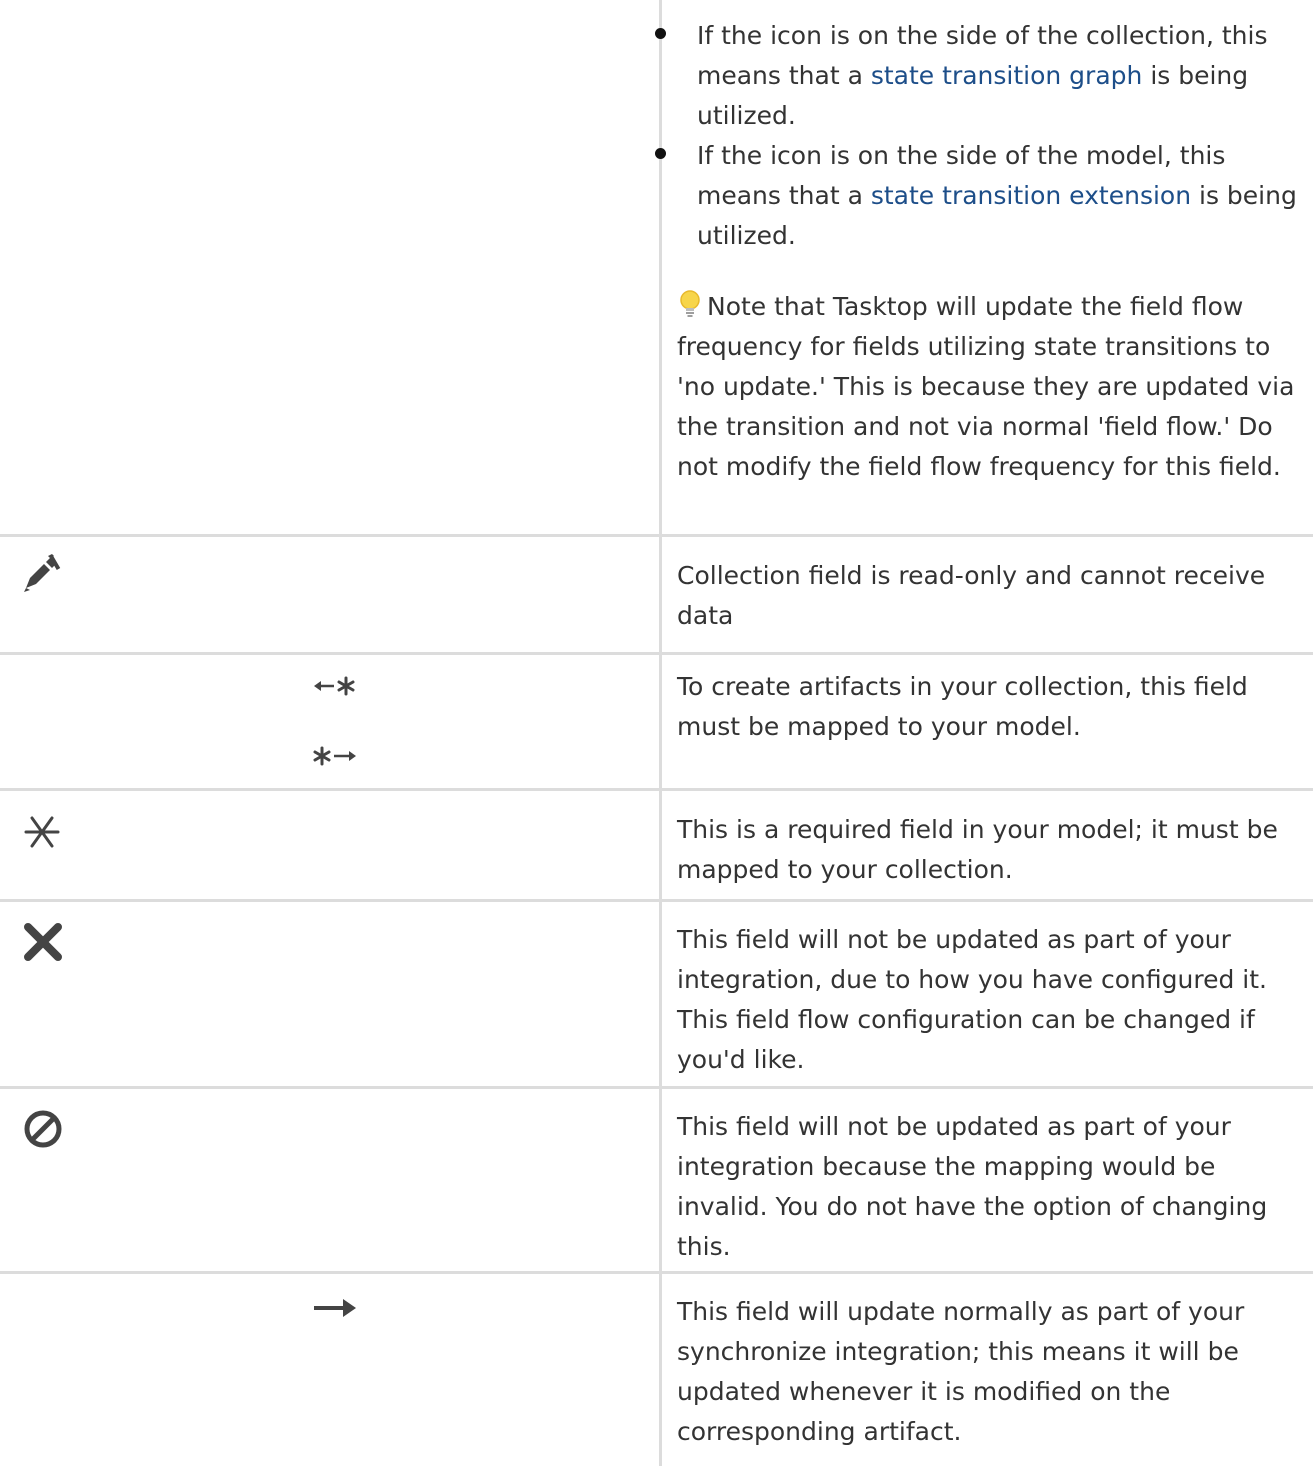  What do you see at coordinates (43, 1129) in the screenshot?
I see `prohibited-icon` at bounding box center [43, 1129].